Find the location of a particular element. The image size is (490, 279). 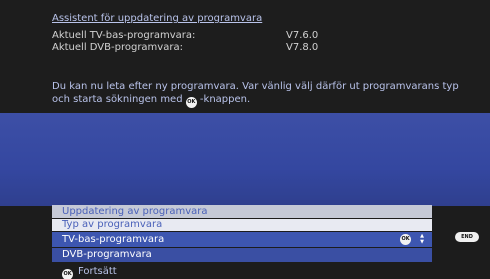

up-down-arrows-icon: ▲ ▼ is located at coordinates (422, 239).